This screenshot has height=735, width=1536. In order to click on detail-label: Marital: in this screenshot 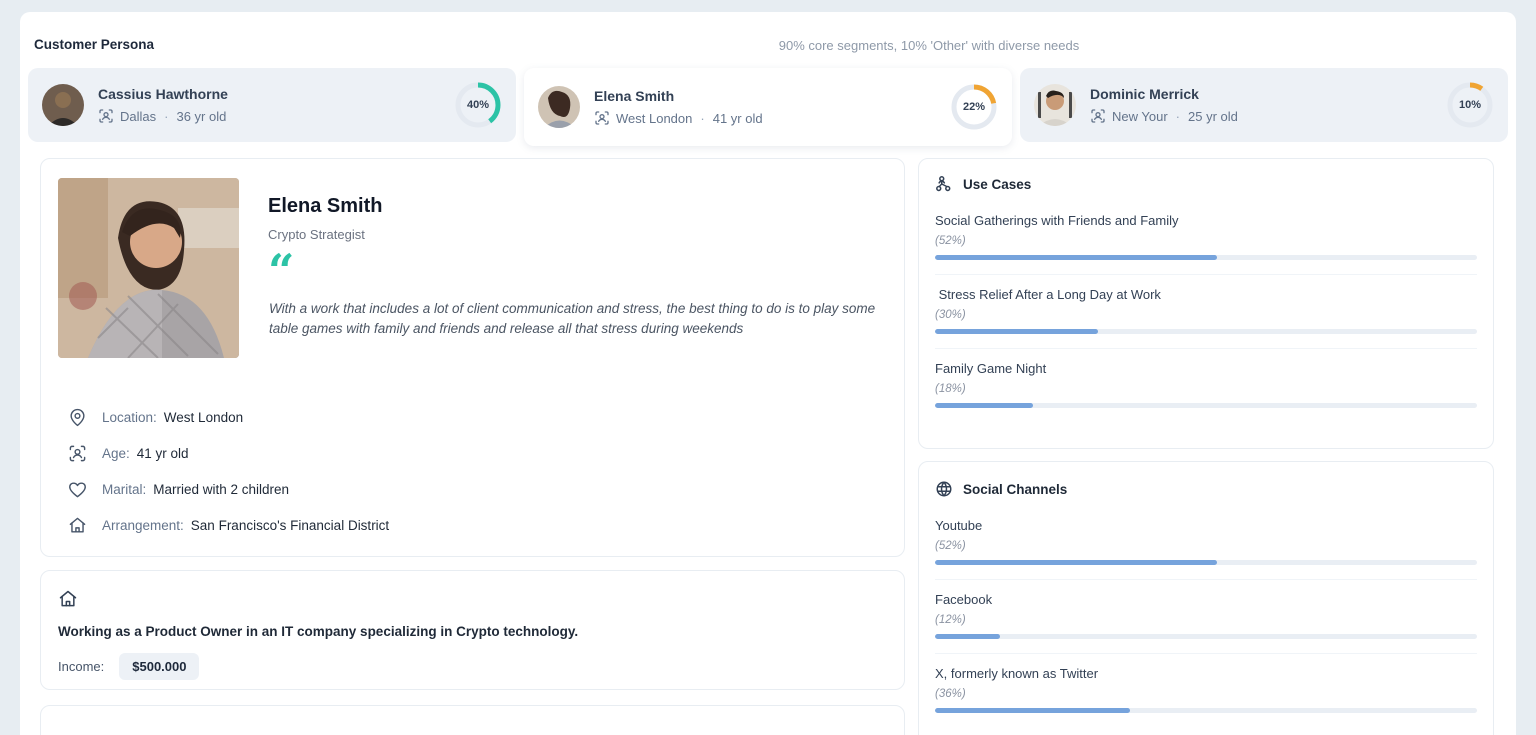, I will do `click(124, 489)`.